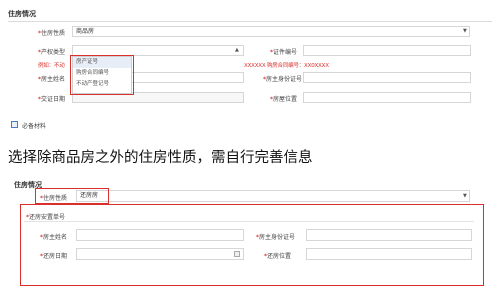 The image size is (500, 294). What do you see at coordinates (387, 50) in the screenshot?
I see `certificate-no-input` at bounding box center [387, 50].